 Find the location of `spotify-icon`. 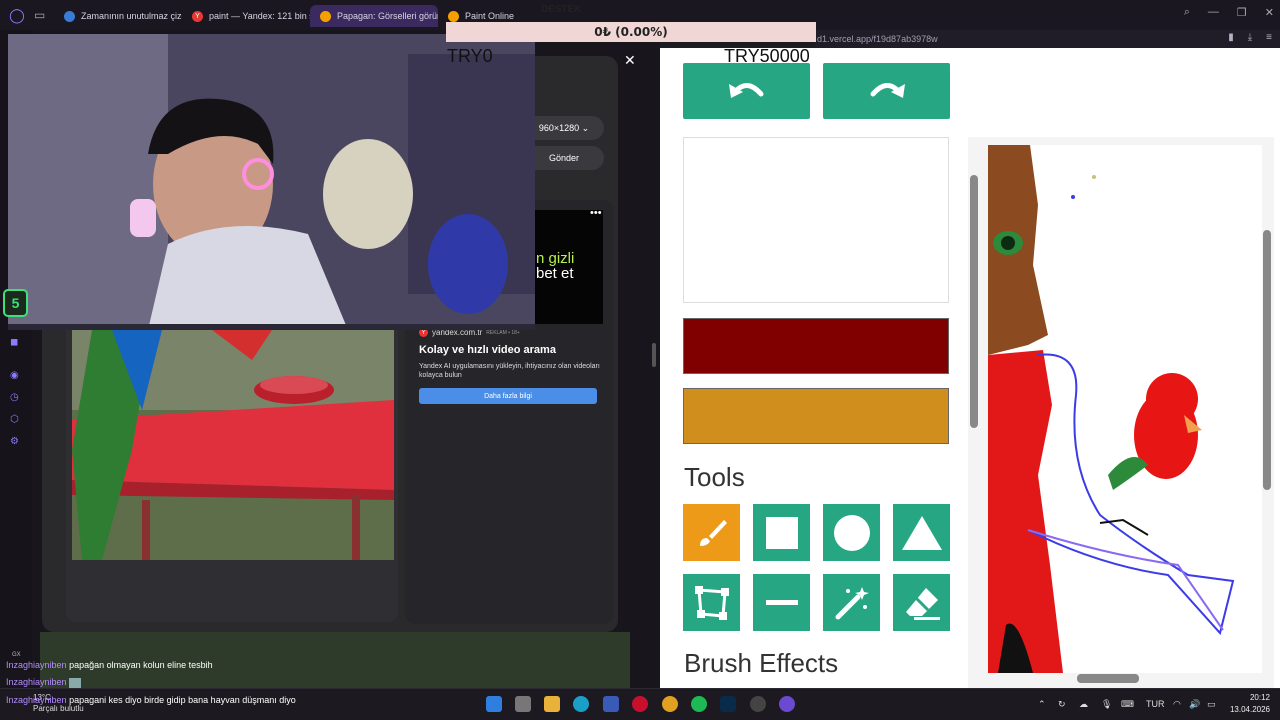

spotify-icon is located at coordinates (699, 704).